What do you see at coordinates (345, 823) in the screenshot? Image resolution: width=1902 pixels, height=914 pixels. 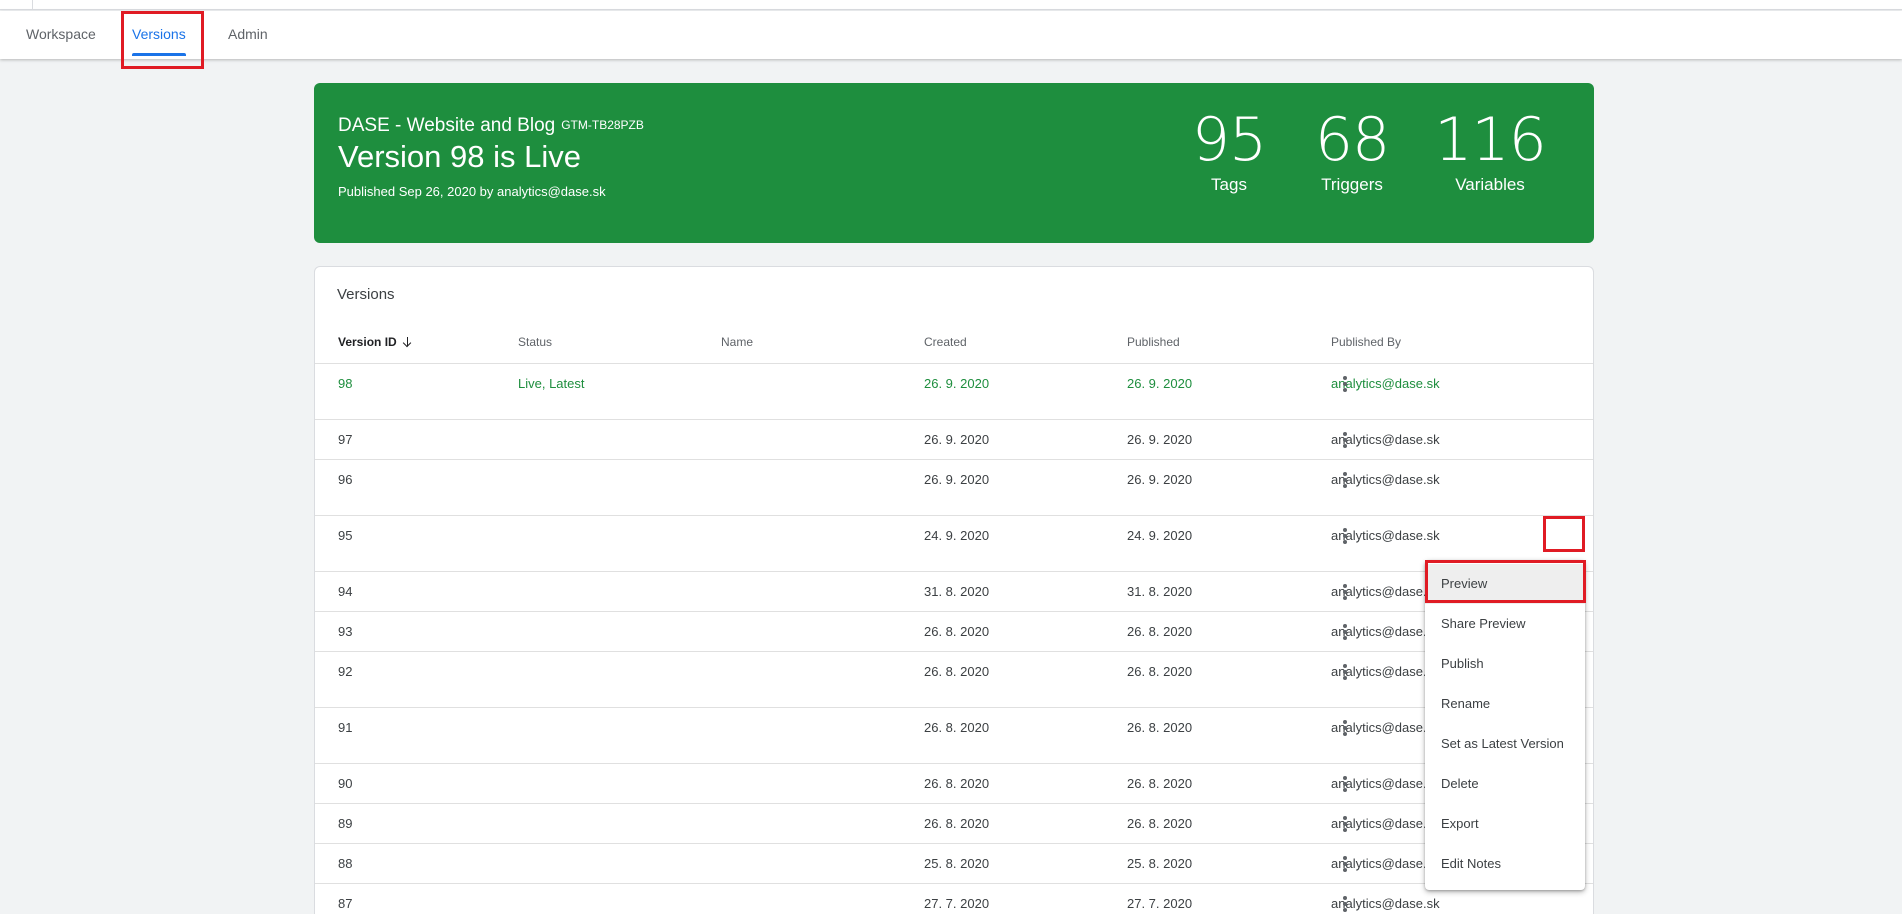 I see `cell-version-id: 89` at bounding box center [345, 823].